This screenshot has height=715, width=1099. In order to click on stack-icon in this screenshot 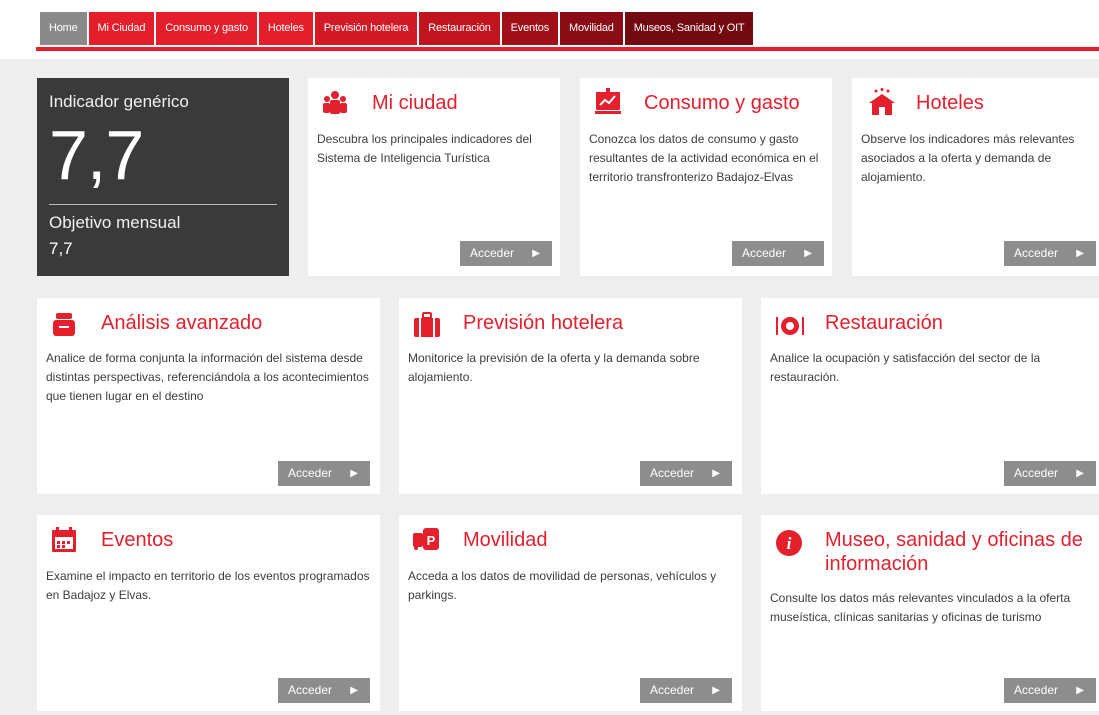, I will do `click(64, 325)`.